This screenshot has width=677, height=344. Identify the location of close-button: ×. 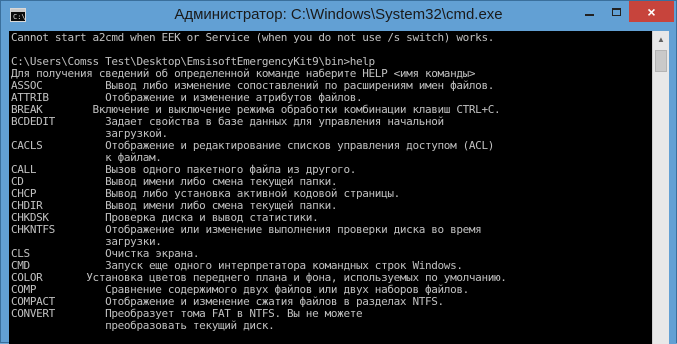
(651, 11).